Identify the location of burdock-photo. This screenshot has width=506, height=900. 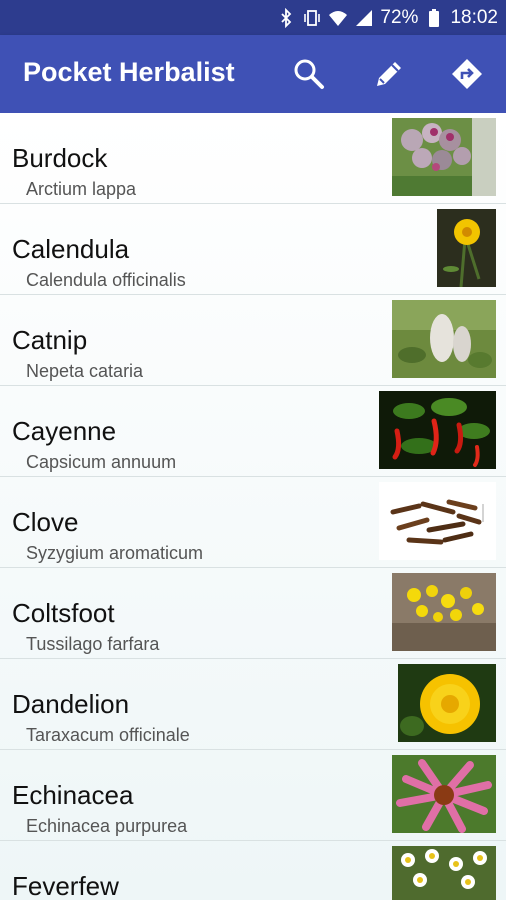
(444, 157).